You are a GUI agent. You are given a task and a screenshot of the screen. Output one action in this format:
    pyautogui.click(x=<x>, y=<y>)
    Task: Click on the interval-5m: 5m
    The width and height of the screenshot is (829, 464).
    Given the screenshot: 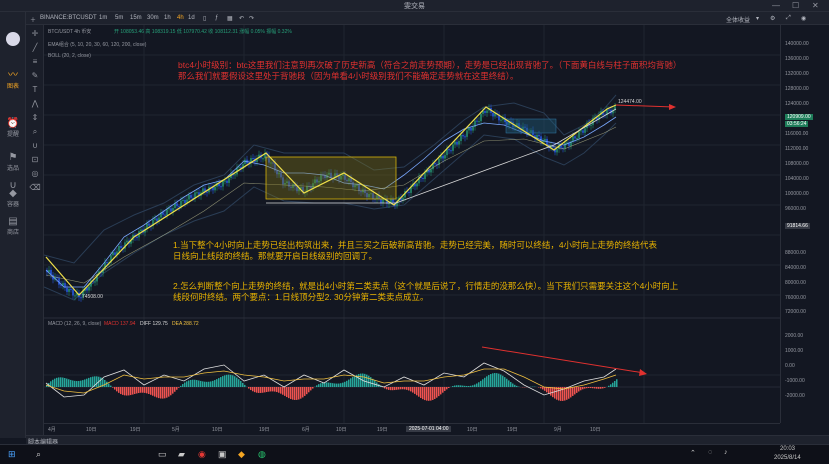 What is the action you would take?
    pyautogui.click(x=119, y=18)
    